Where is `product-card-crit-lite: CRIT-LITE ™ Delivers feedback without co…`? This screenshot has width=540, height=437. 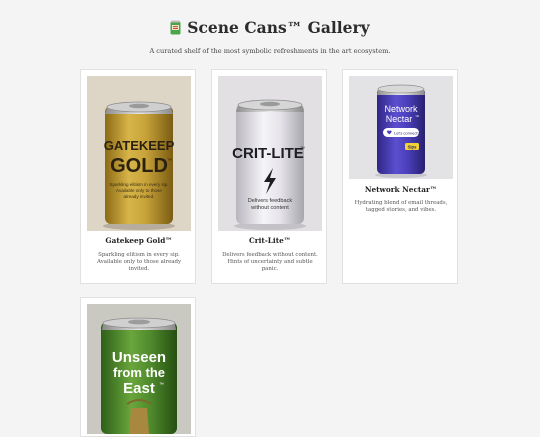 product-card-crit-lite: CRIT-LITE ™ Delivers feedback without co… is located at coordinates (269, 176).